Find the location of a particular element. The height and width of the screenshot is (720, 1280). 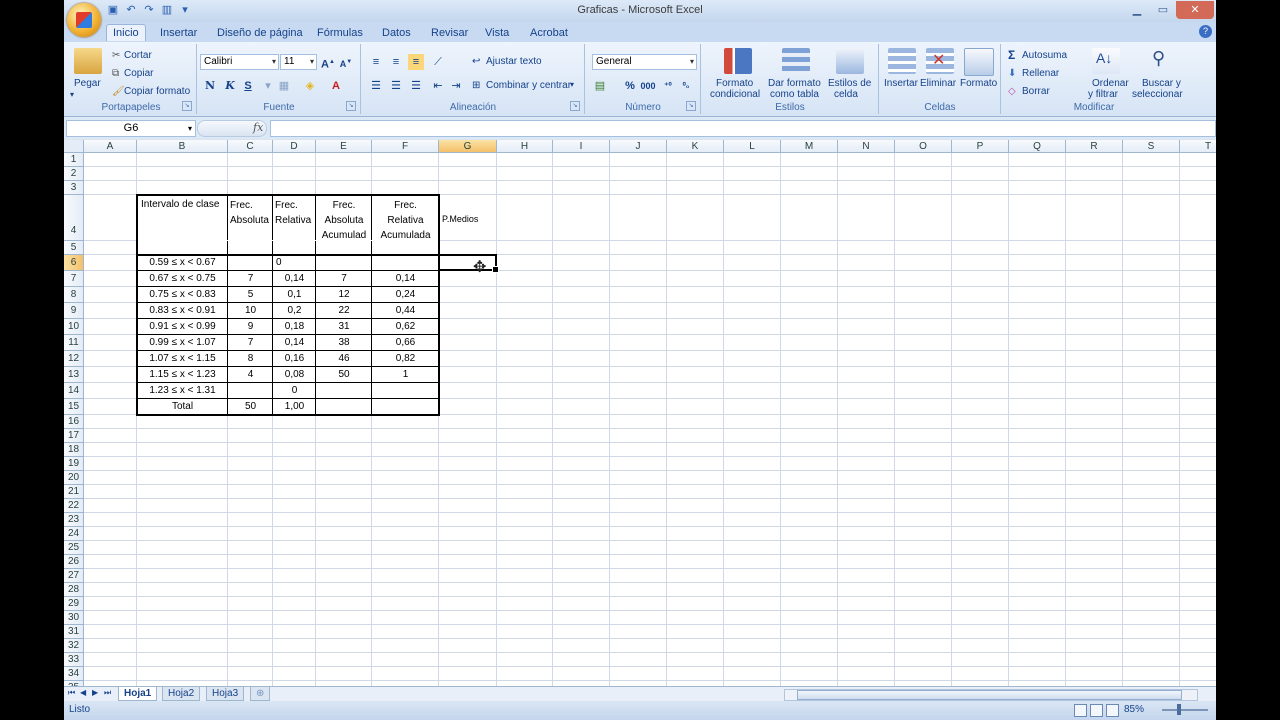

row-header-22: 22 is located at coordinates (74, 506).